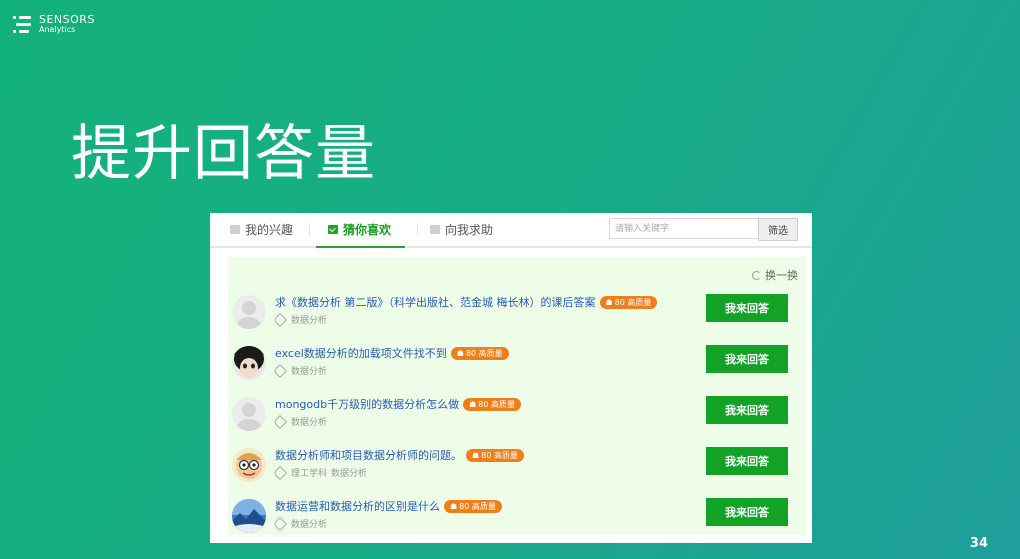 The image size is (1020, 559). I want to click on filter-button: 筛选, so click(778, 229).